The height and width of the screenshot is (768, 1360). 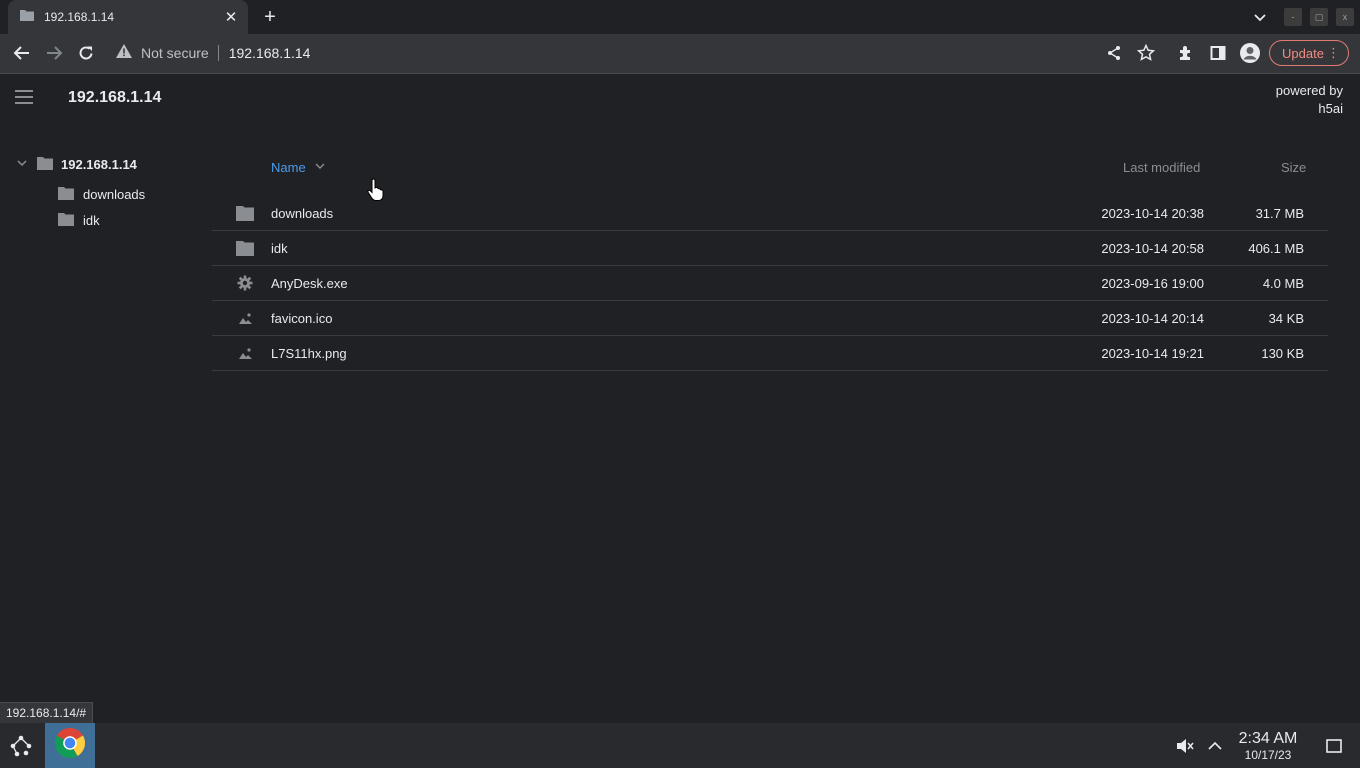 I want to click on new-tab-button: +, so click(x=270, y=17).